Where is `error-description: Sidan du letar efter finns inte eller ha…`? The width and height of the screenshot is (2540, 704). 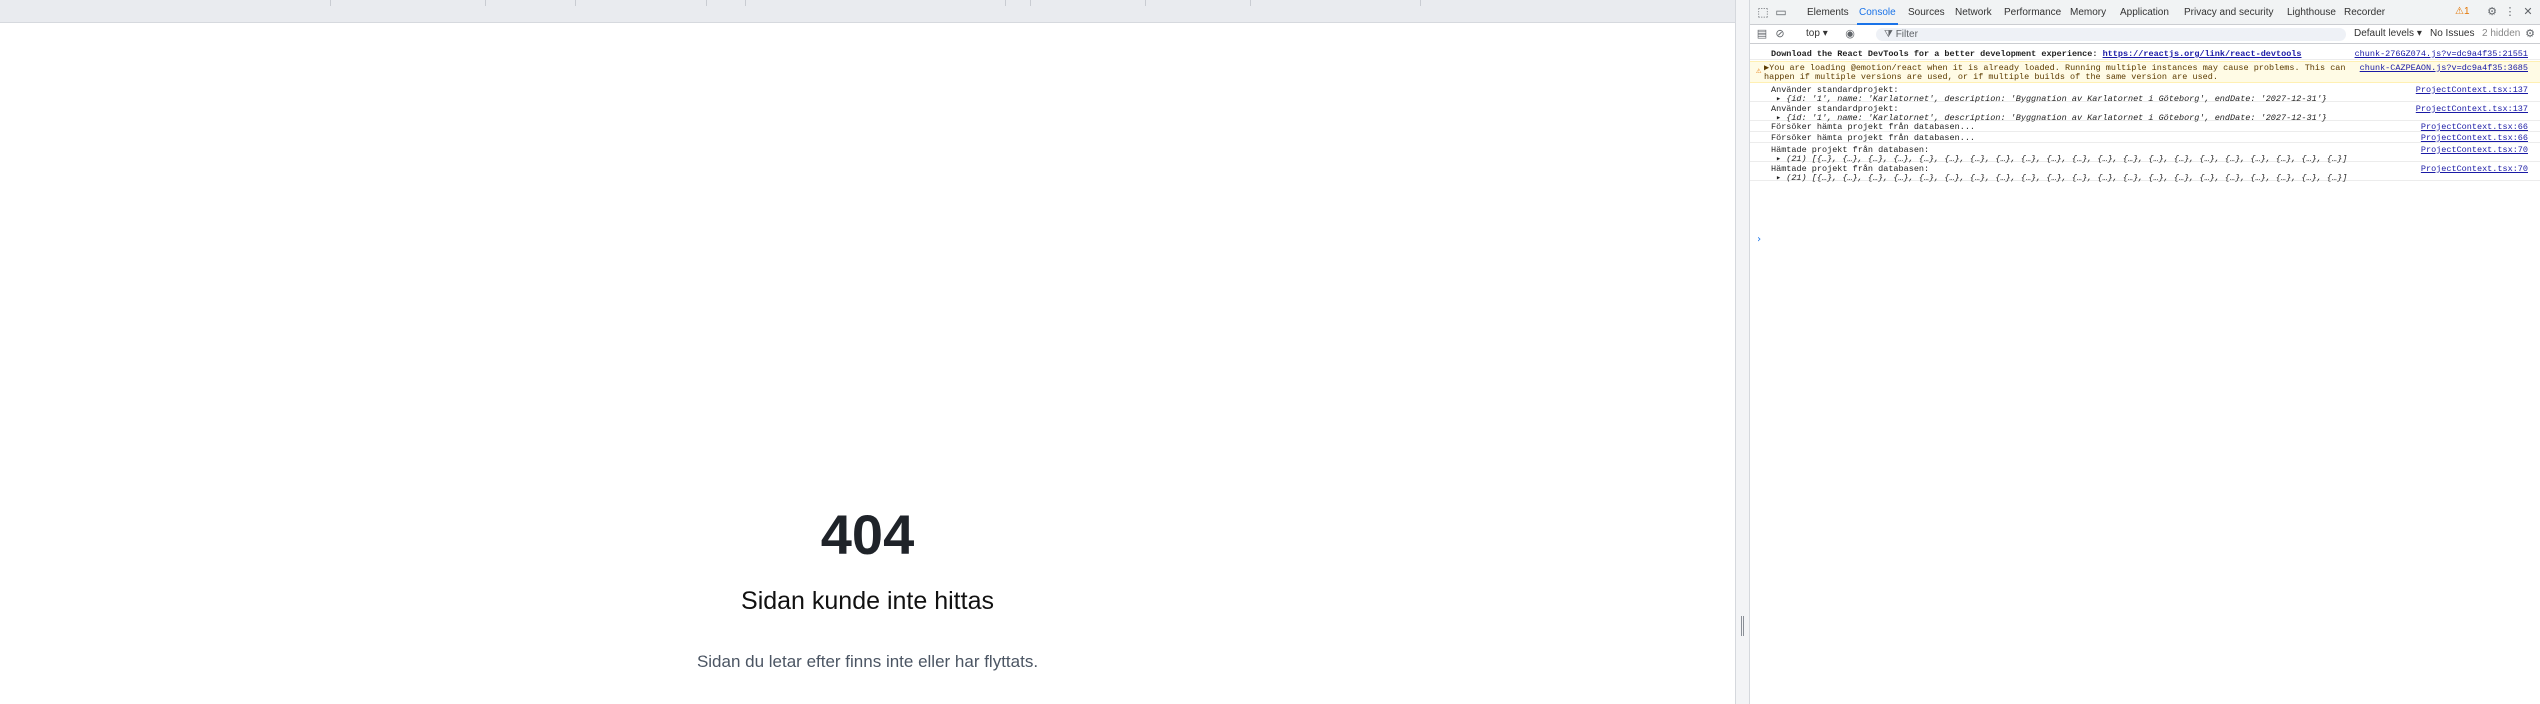
error-description: Sidan du letar efter finns inte eller ha… is located at coordinates (867, 661).